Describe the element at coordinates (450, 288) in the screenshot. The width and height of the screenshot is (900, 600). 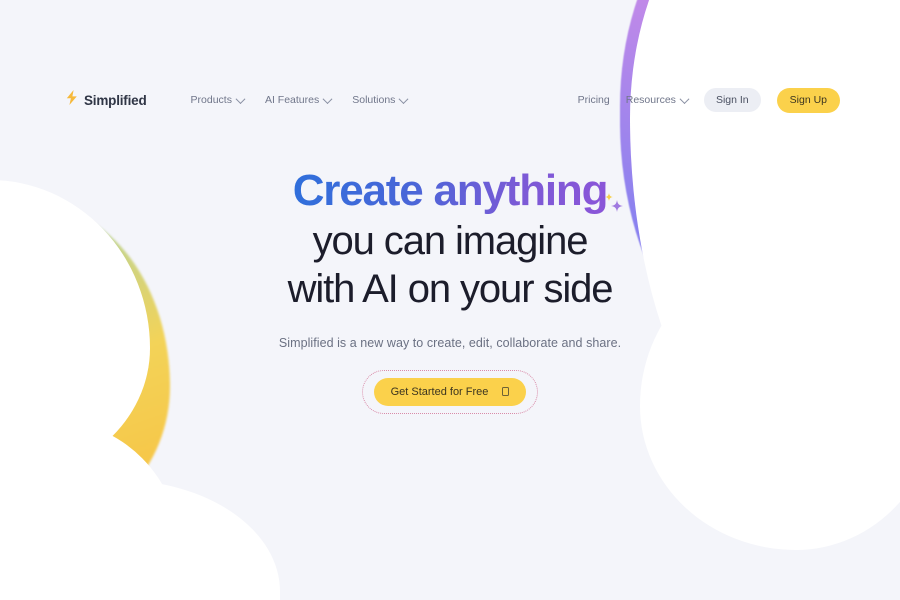
I see `headline-line-3: with AI on your side` at that location.